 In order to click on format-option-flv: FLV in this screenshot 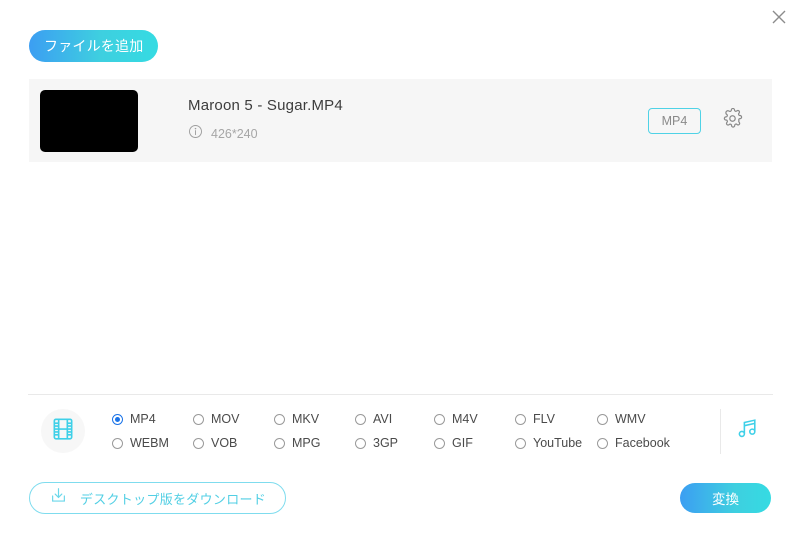, I will do `click(556, 419)`.